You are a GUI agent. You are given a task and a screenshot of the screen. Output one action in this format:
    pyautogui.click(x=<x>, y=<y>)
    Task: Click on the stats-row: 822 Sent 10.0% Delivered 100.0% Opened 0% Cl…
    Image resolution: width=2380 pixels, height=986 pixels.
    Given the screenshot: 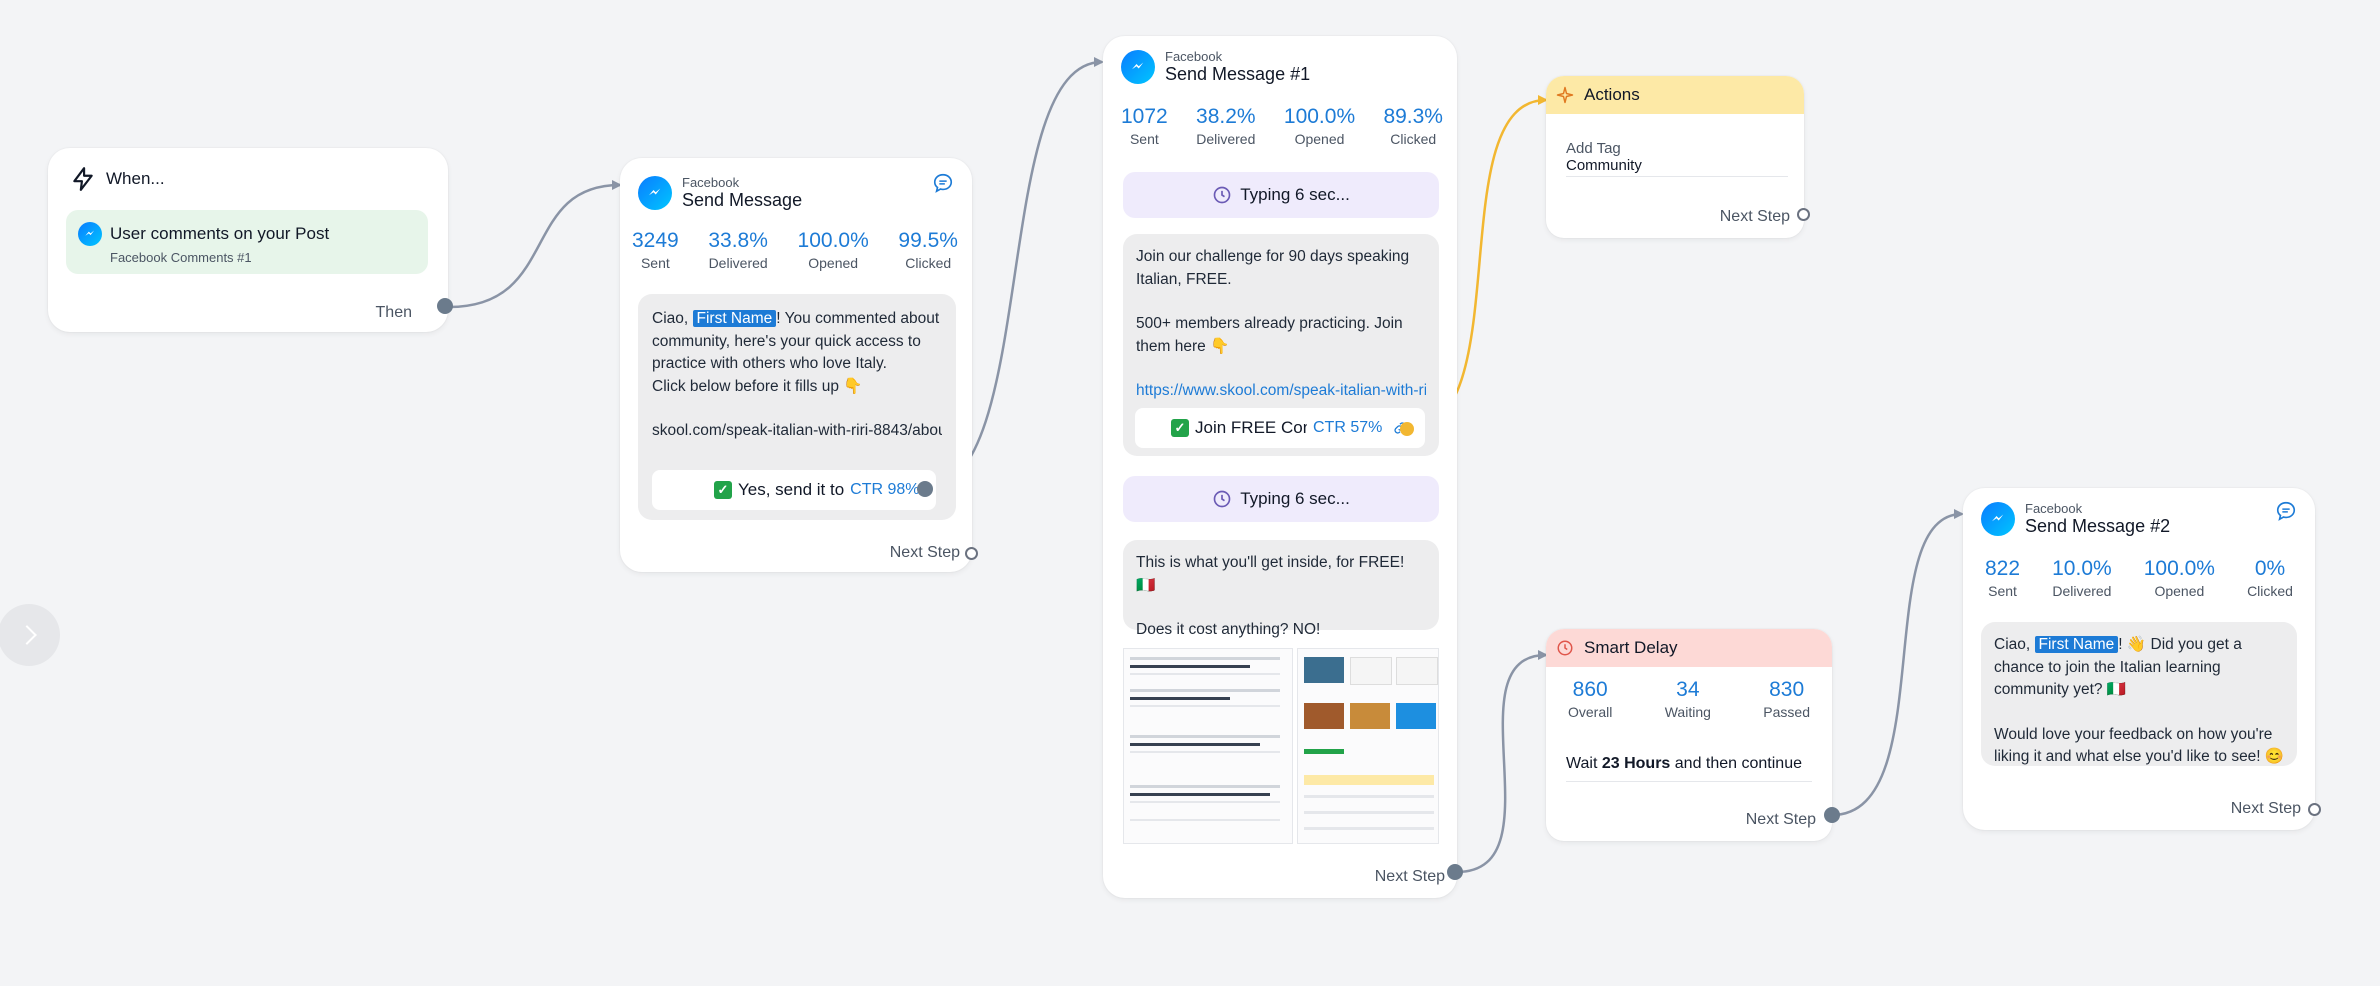 What is the action you would take?
    pyautogui.click(x=2139, y=578)
    